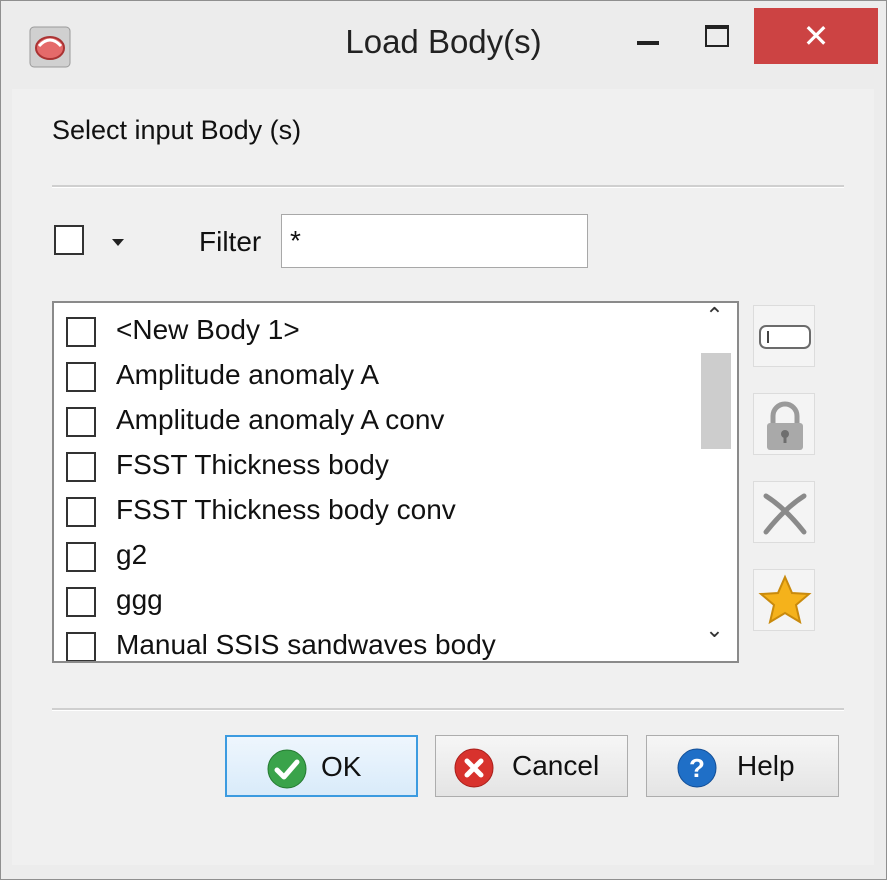 The width and height of the screenshot is (889, 882). I want to click on list-item: ggg, so click(374, 601).